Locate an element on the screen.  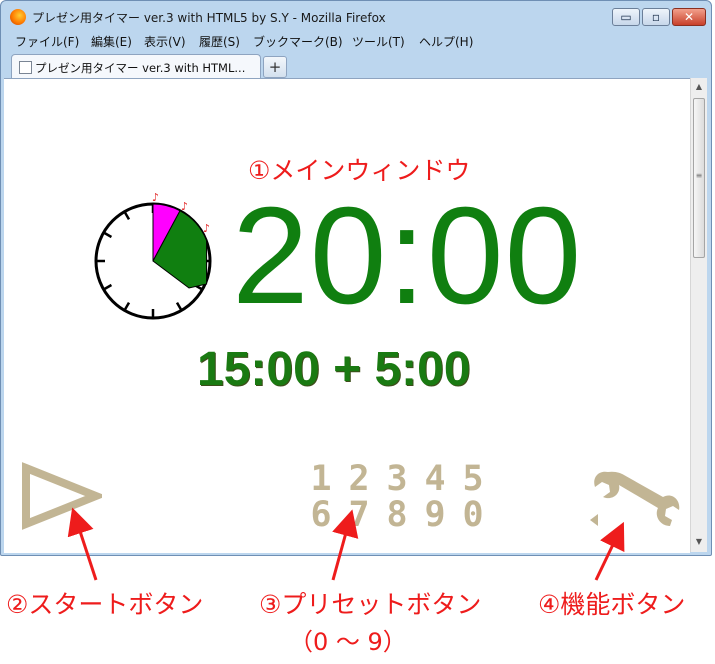
preset-button-8: 8 is located at coordinates (397, 515).